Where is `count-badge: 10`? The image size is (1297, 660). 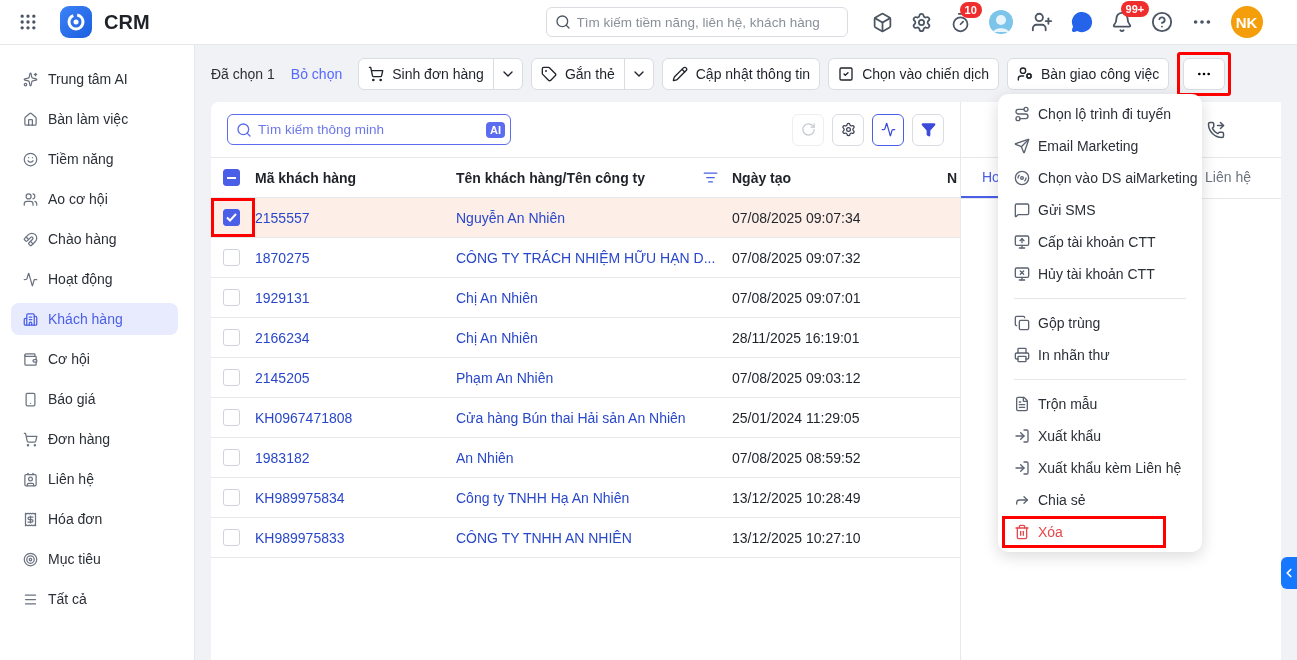 count-badge: 10 is located at coordinates (970, 9).